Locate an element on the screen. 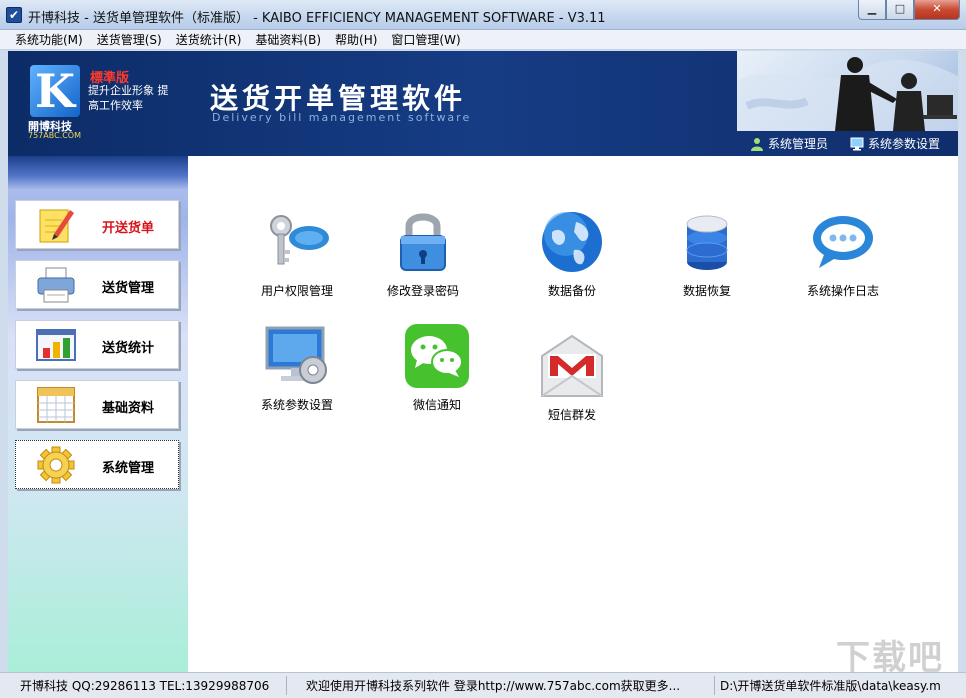 This screenshot has width=966, height=698. user-icon is located at coordinates (756, 144).